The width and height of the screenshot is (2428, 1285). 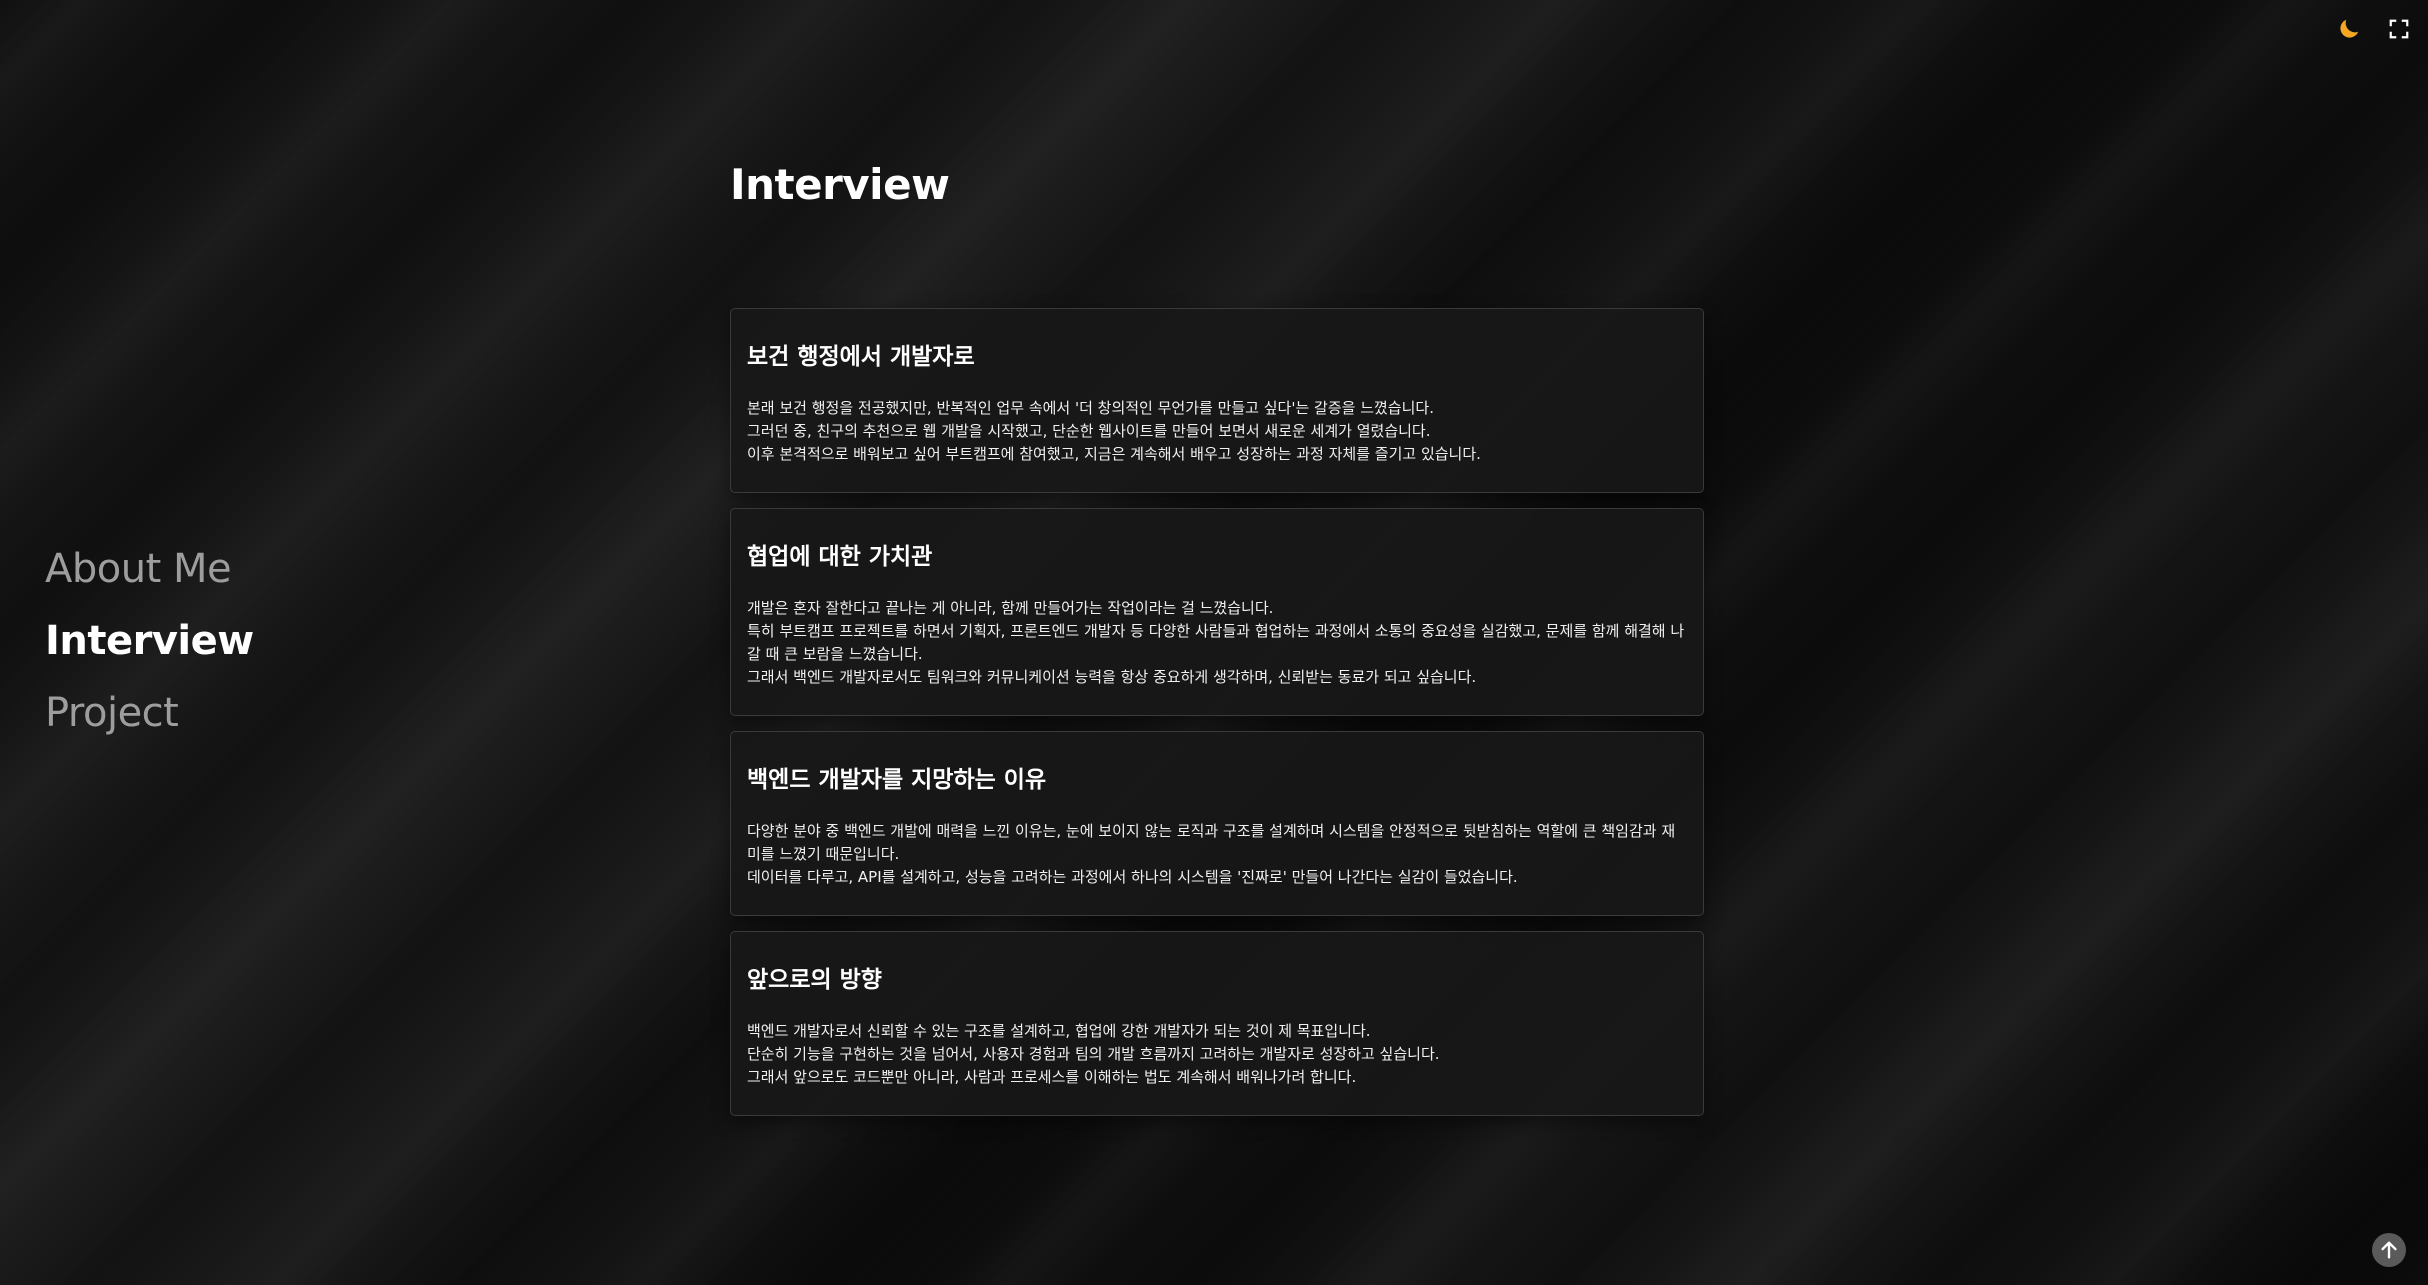 I want to click on theme-toggle-button, so click(x=2349, y=29).